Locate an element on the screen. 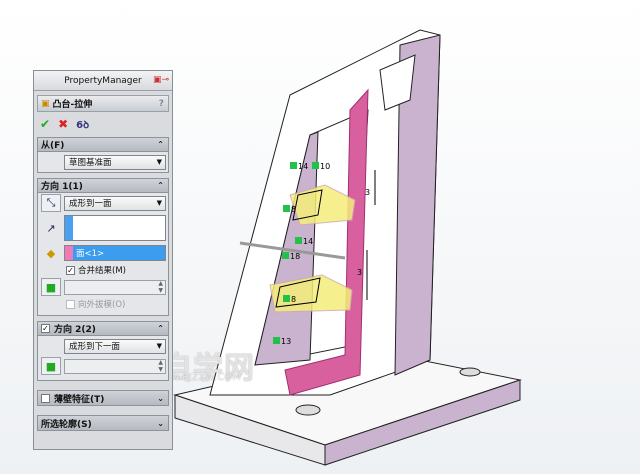  section-thin-feature: 薄壁特征(T) ⌄ is located at coordinates (103, 398).